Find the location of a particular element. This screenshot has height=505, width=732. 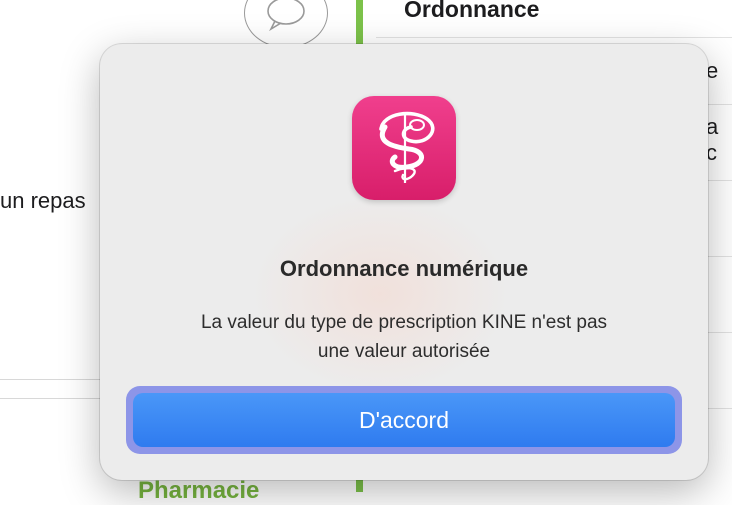

caduceus-app-icon is located at coordinates (404, 148).